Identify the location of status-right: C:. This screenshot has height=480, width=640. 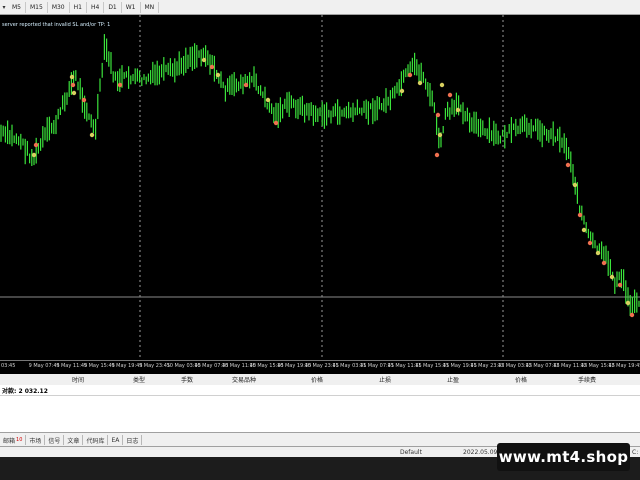
(635, 452).